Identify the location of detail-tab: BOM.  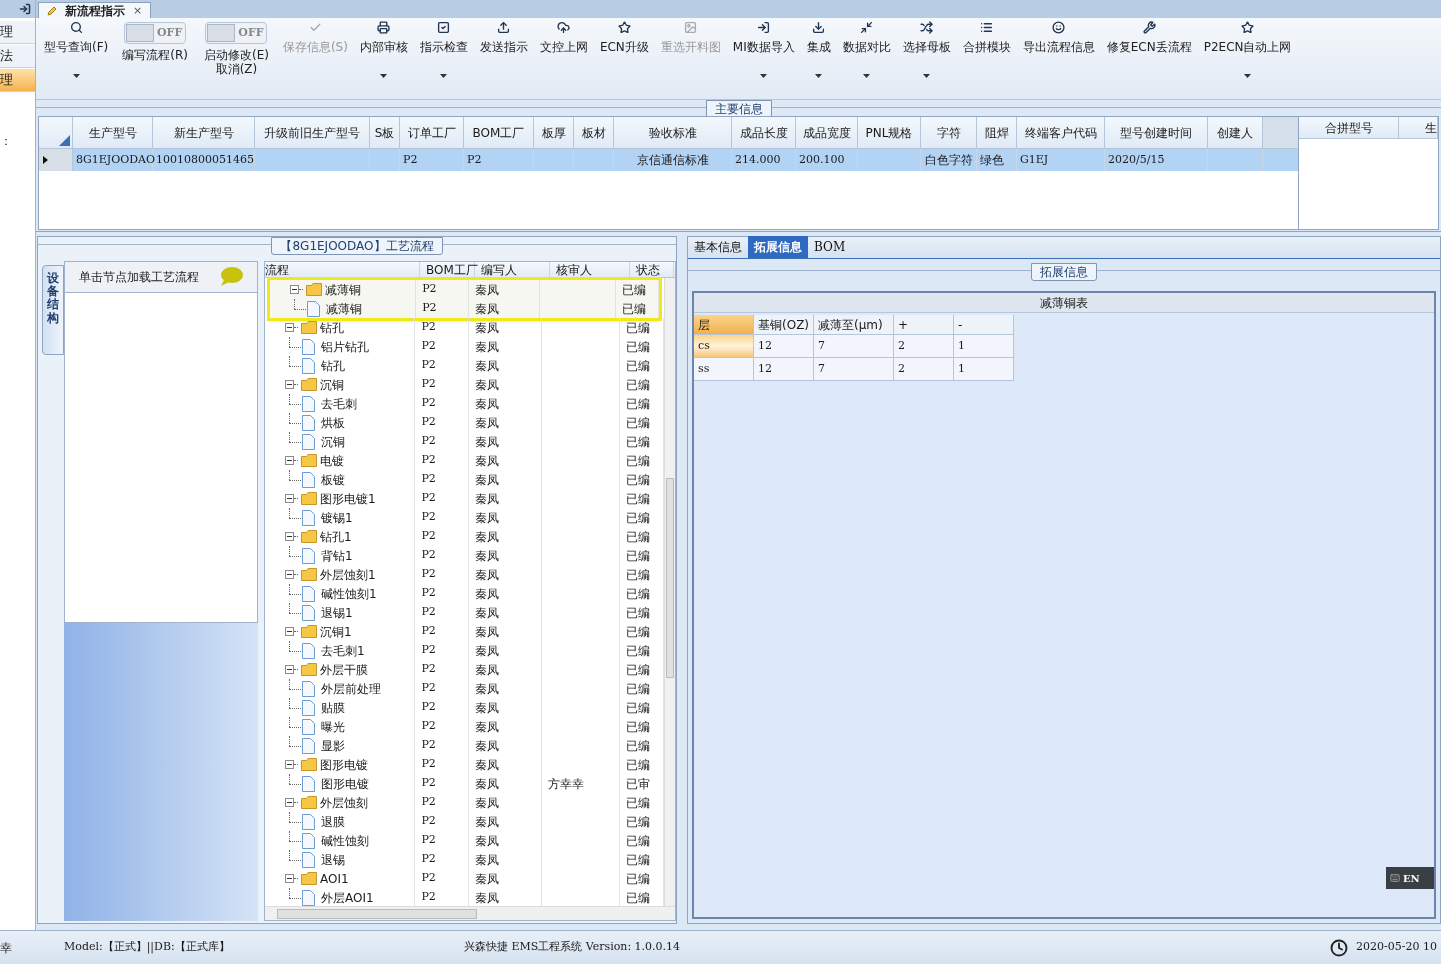
(830, 247).